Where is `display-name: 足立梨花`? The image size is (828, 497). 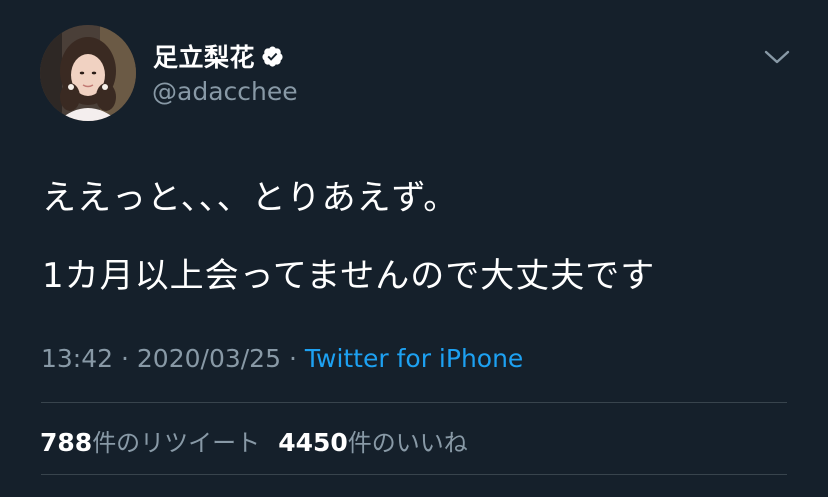
display-name: 足立梨花 is located at coordinates (204, 56).